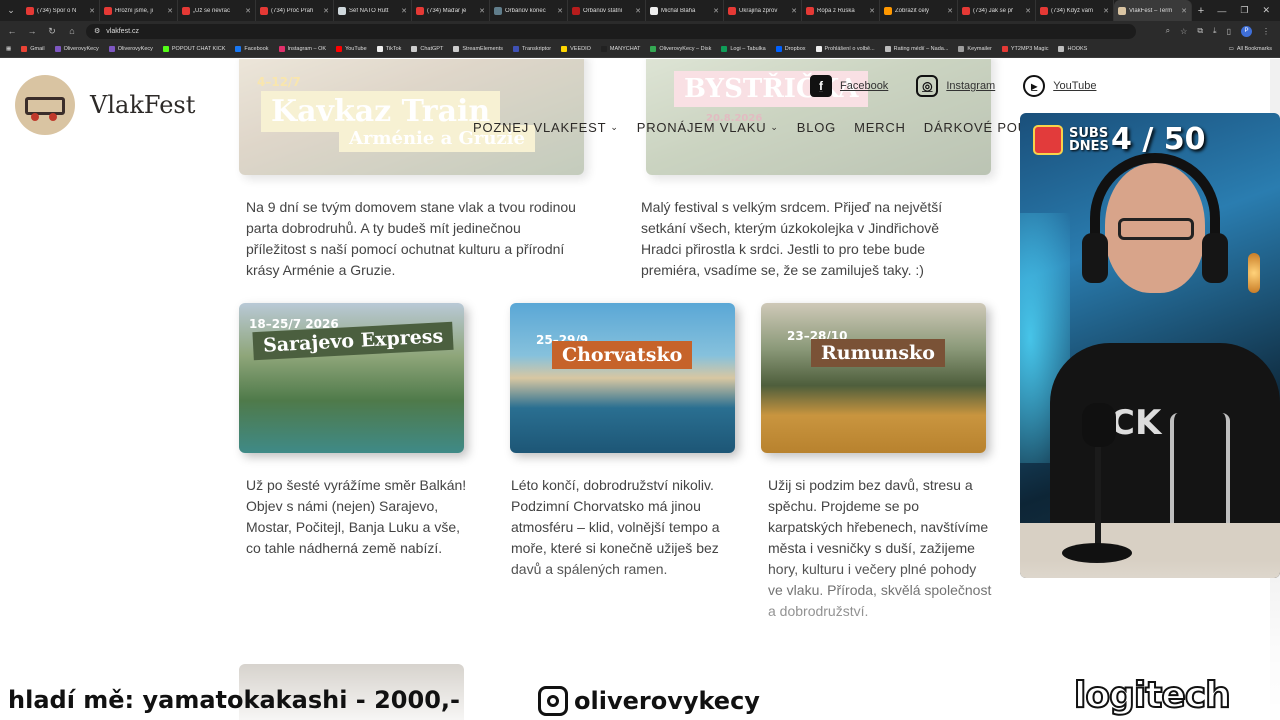 This screenshot has width=1280, height=720. Describe the element at coordinates (193, 49) in the screenshot. I see `bookmark-item: POPOUT CHAT KICK` at that location.